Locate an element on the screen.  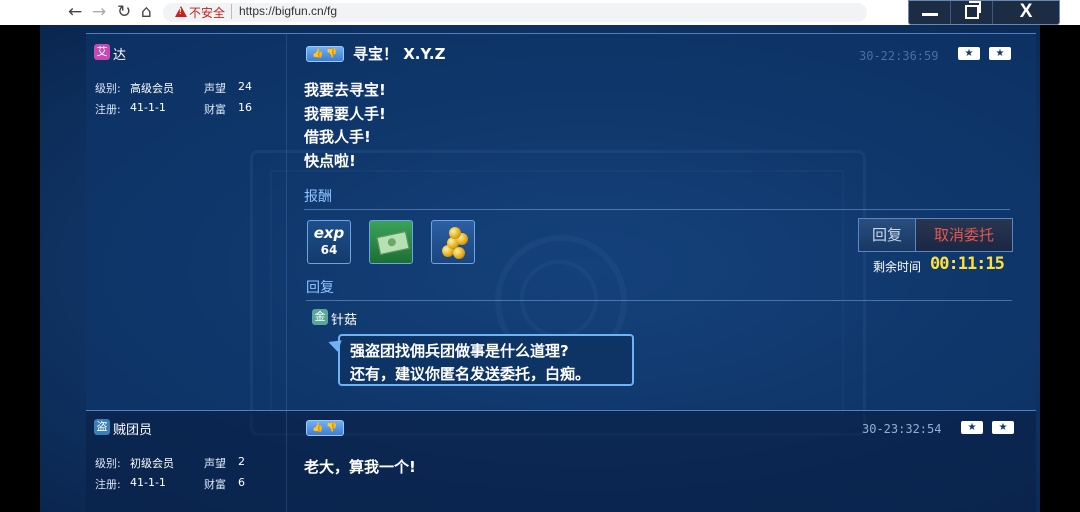
security-status: 不安全 is located at coordinates (207, 12).